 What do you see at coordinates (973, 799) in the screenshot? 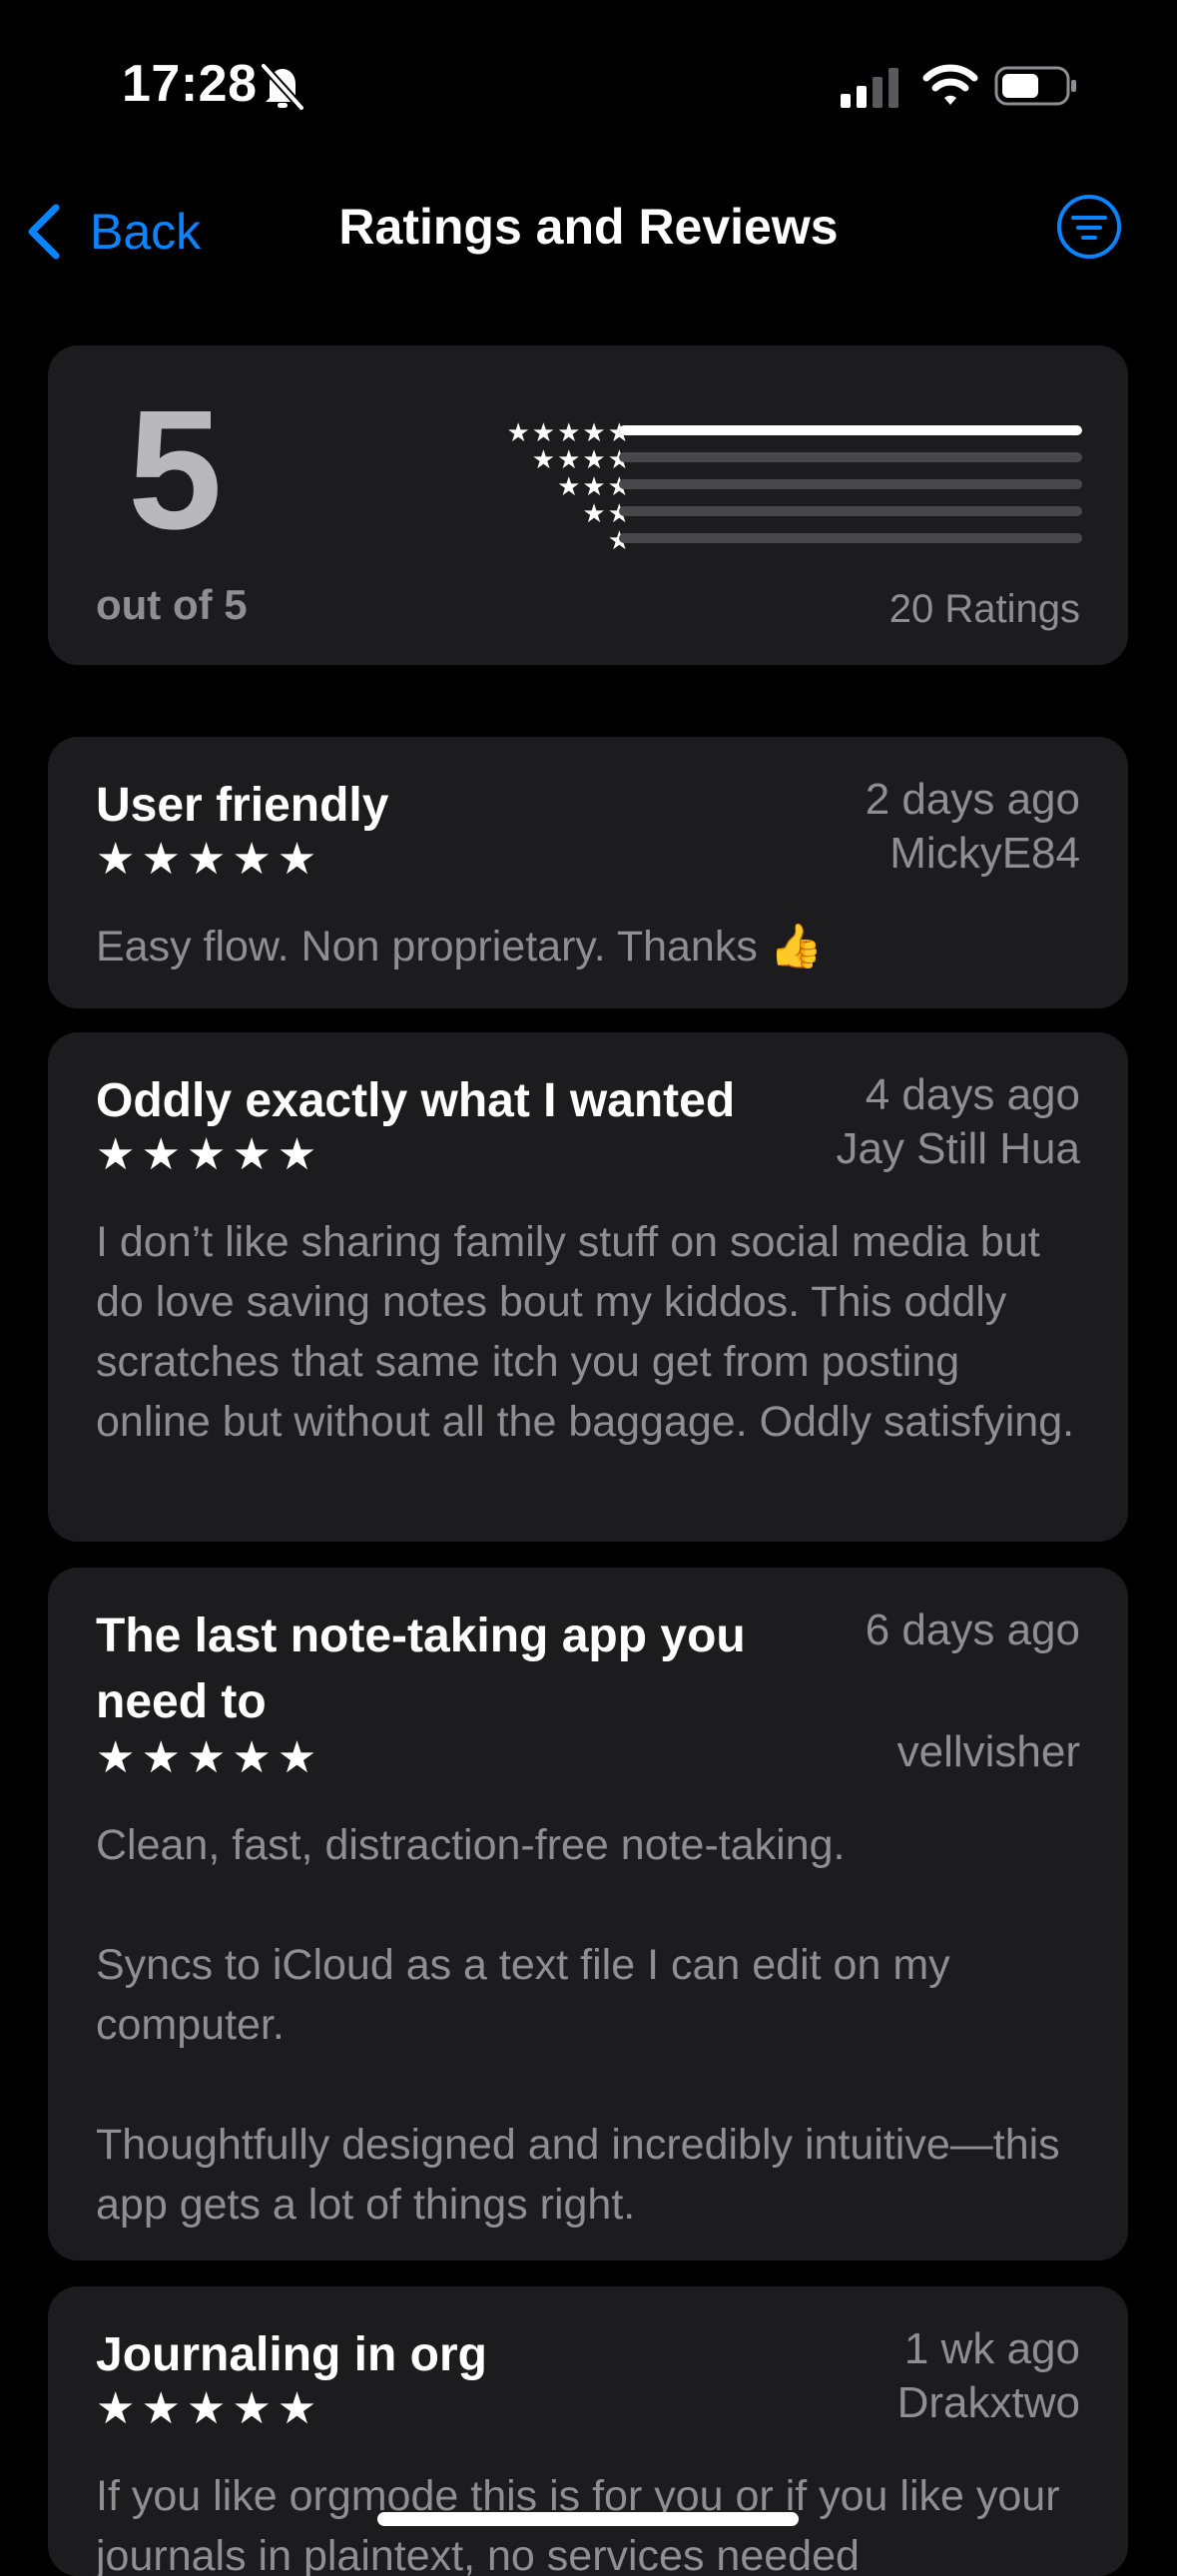
I see `review-date: 2 days ago` at bounding box center [973, 799].